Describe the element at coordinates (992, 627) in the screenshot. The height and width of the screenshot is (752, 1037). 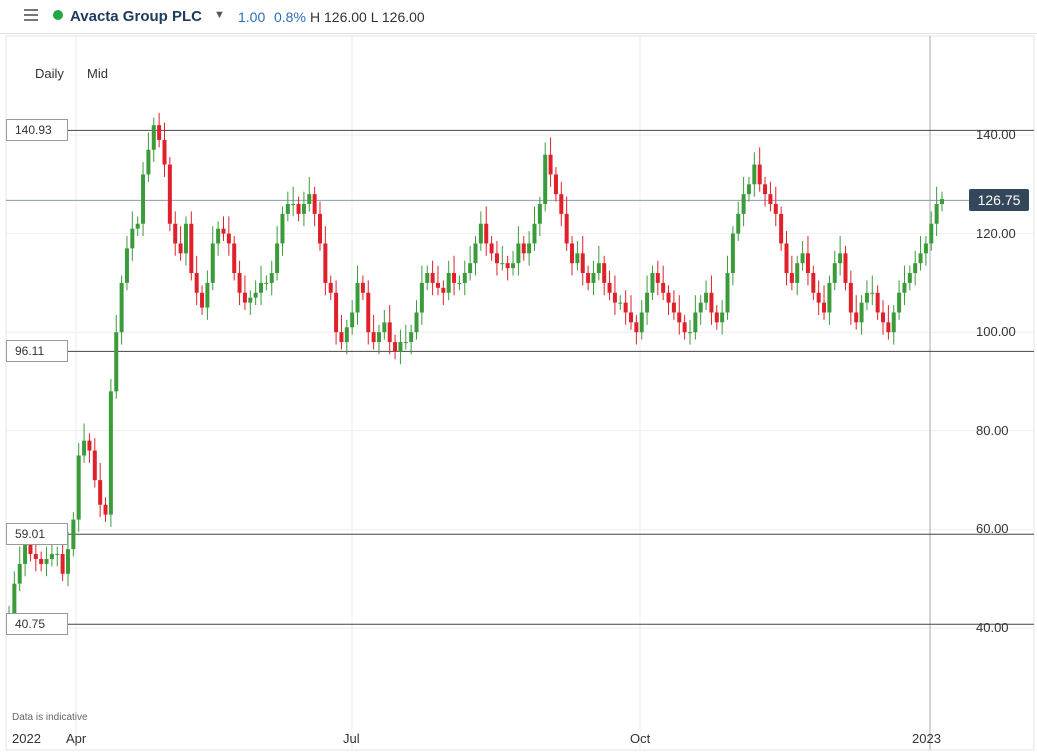
I see `y-tick-label: 40.00` at that location.